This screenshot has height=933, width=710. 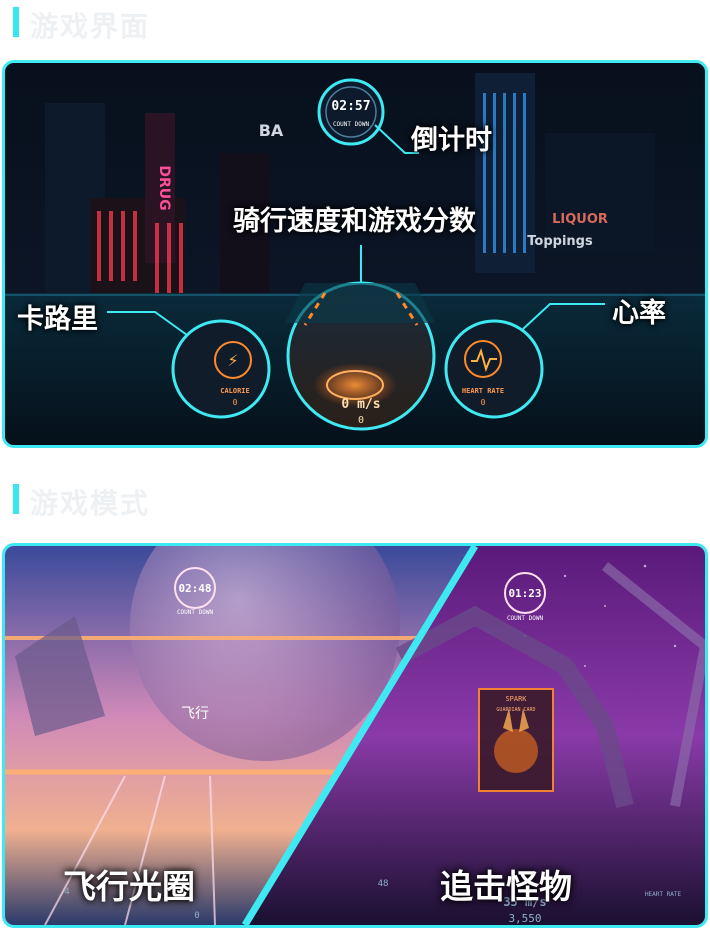 What do you see at coordinates (235, 402) in the screenshot?
I see `calories-value: 0` at bounding box center [235, 402].